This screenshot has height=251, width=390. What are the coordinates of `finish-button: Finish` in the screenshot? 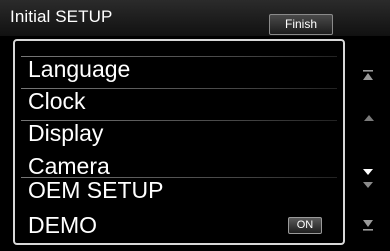 It's located at (301, 24).